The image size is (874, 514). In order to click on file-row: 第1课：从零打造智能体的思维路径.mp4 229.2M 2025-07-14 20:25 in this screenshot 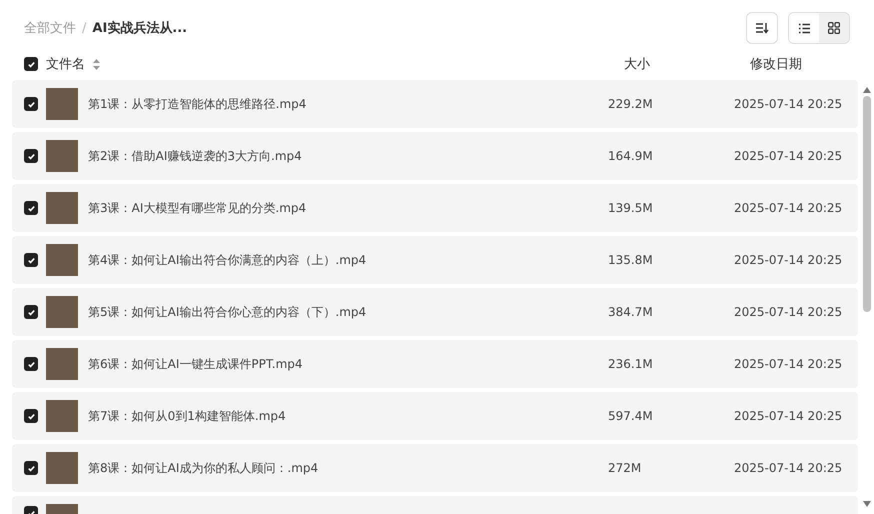, I will do `click(435, 104)`.